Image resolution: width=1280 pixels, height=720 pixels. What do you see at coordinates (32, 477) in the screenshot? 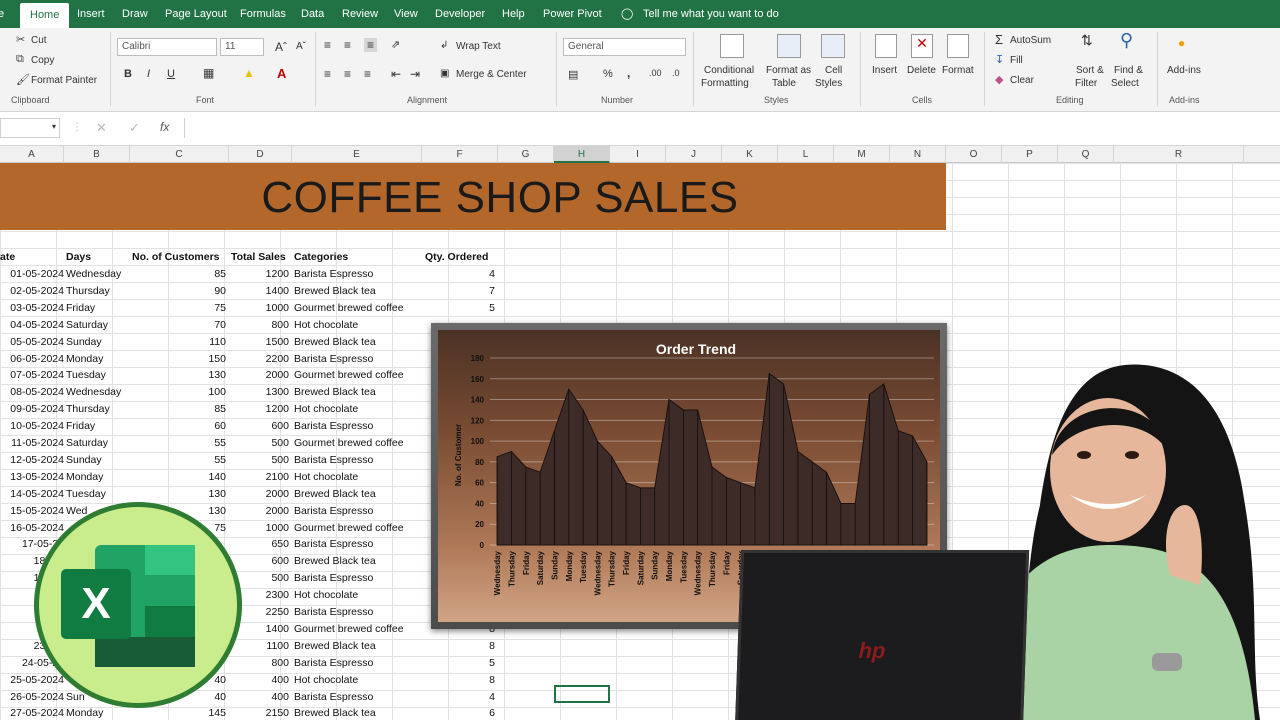
I see `cell-date: 13-05-2024` at bounding box center [32, 477].